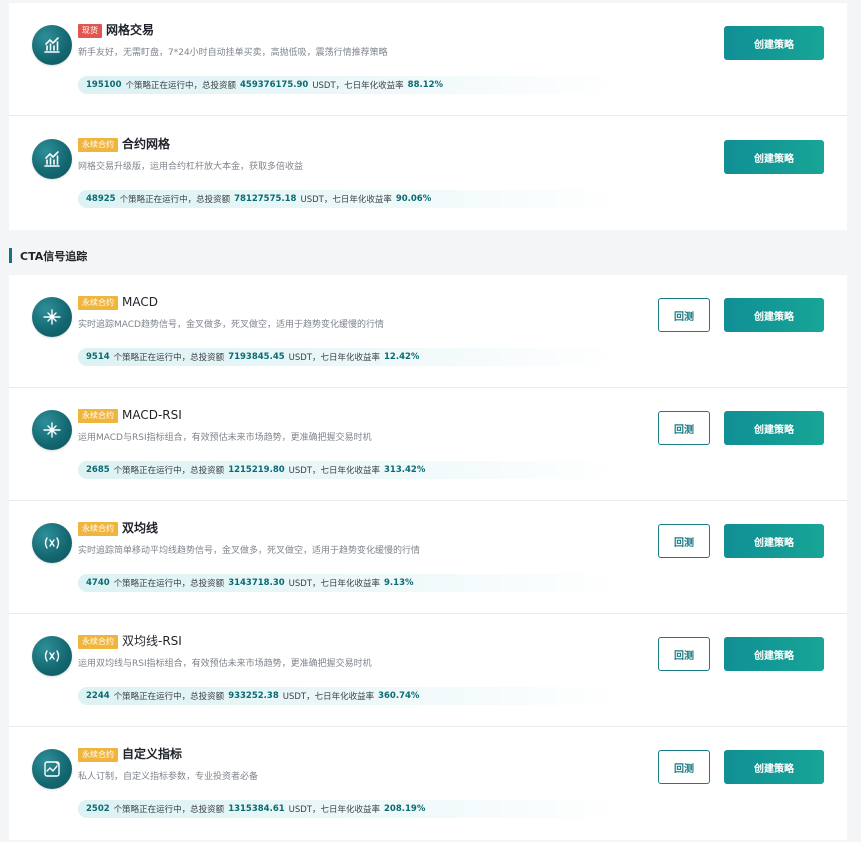  What do you see at coordinates (256, 470) in the screenshot?
I see `total-investment: 1215219.80` at bounding box center [256, 470].